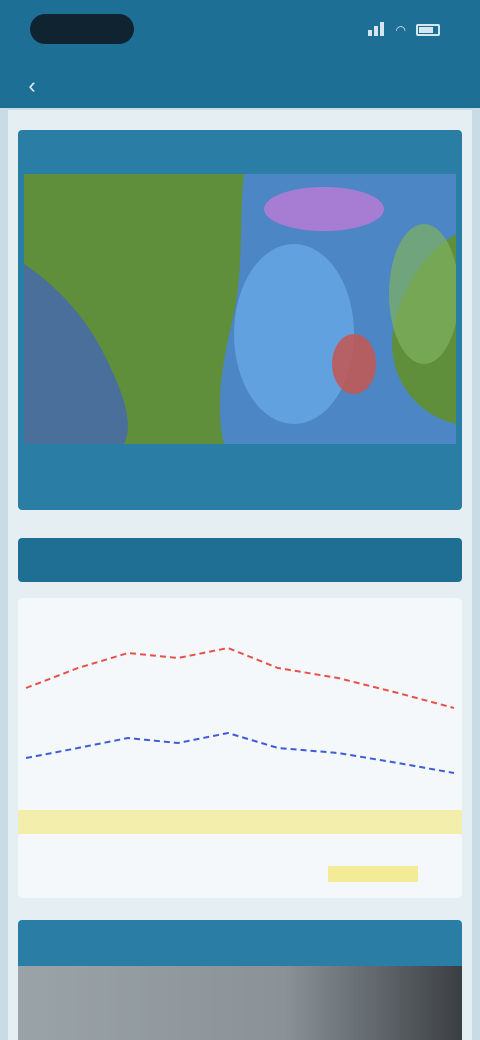  I want to click on top-app-bar: ◠ ‹, so click(240, 54).